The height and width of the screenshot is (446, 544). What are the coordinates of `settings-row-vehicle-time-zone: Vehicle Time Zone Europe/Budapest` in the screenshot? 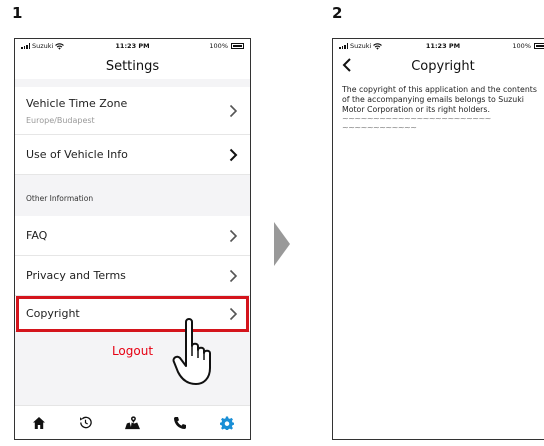 It's located at (132, 111).